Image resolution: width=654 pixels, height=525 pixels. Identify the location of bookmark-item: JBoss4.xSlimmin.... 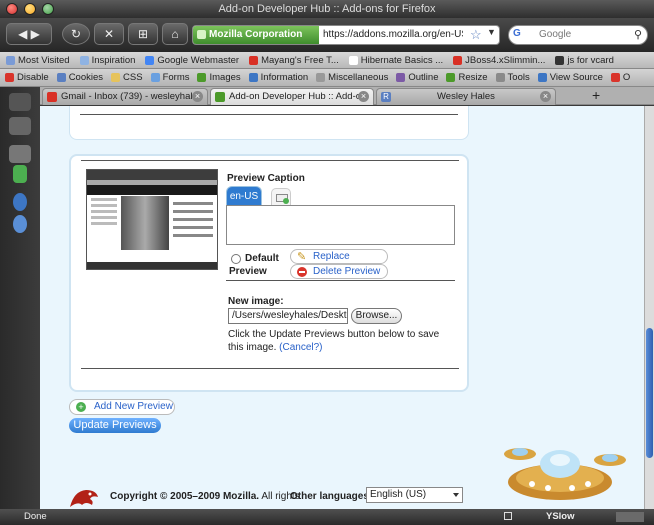
(499, 60).